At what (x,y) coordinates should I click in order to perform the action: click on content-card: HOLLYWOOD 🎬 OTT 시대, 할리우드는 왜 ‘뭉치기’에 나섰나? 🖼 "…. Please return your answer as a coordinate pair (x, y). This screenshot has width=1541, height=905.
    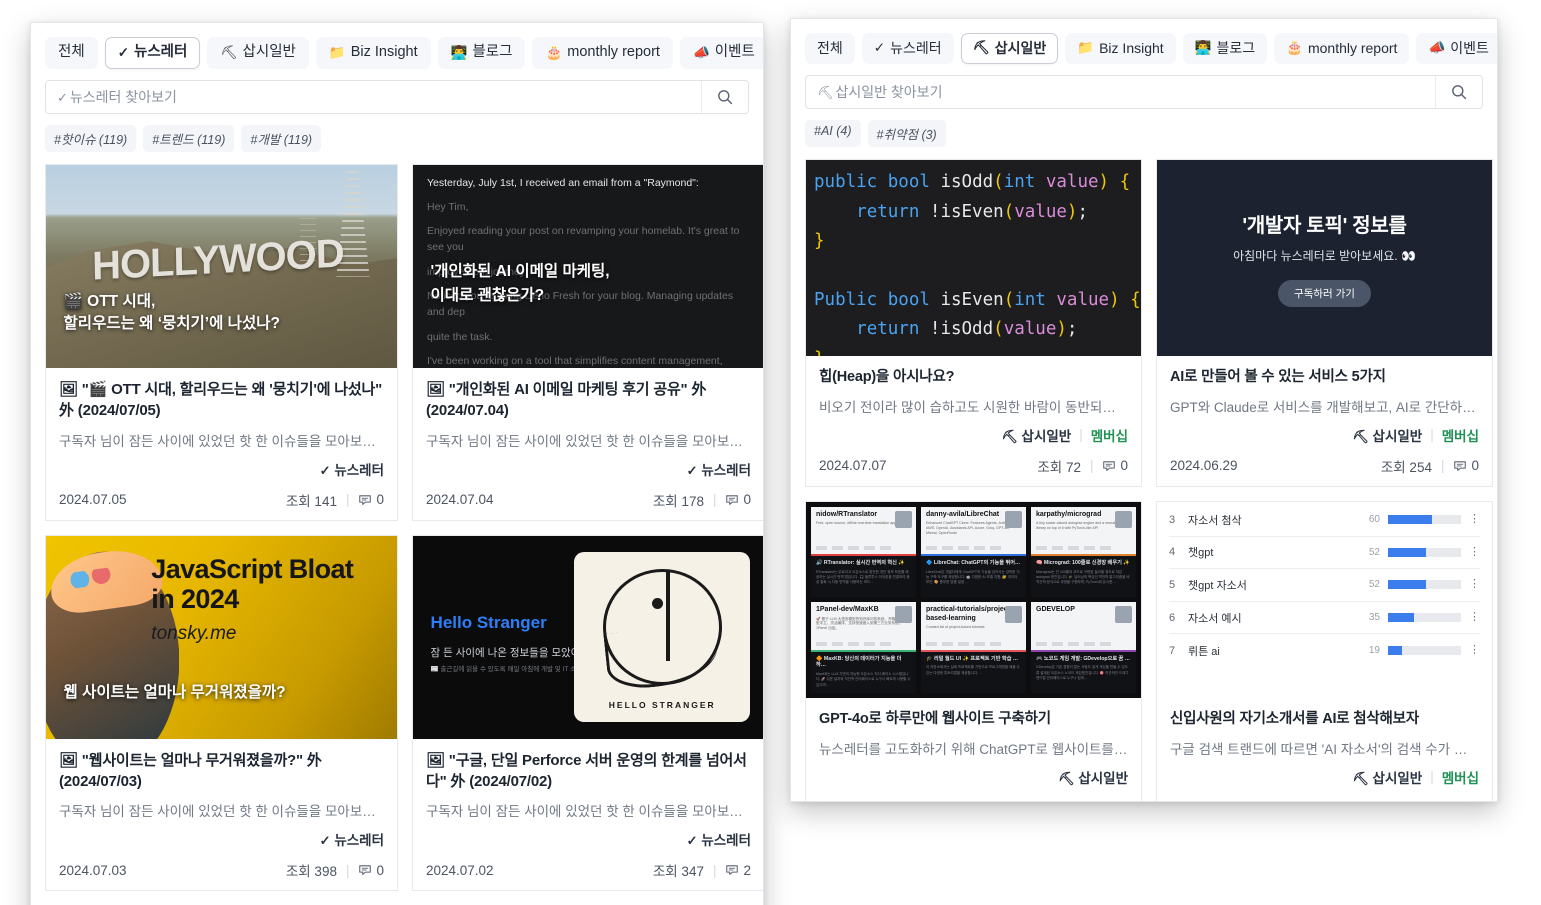
    Looking at the image, I should click on (221, 342).